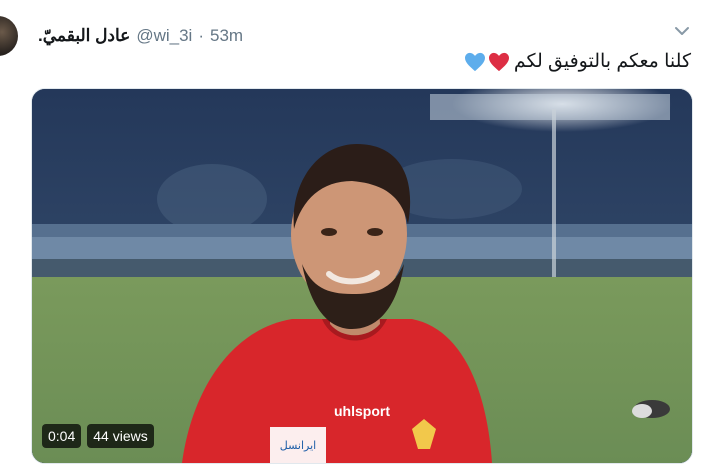  What do you see at coordinates (298, 445) in the screenshot?
I see `shirt-sponsor-text: ایرانسل` at bounding box center [298, 445].